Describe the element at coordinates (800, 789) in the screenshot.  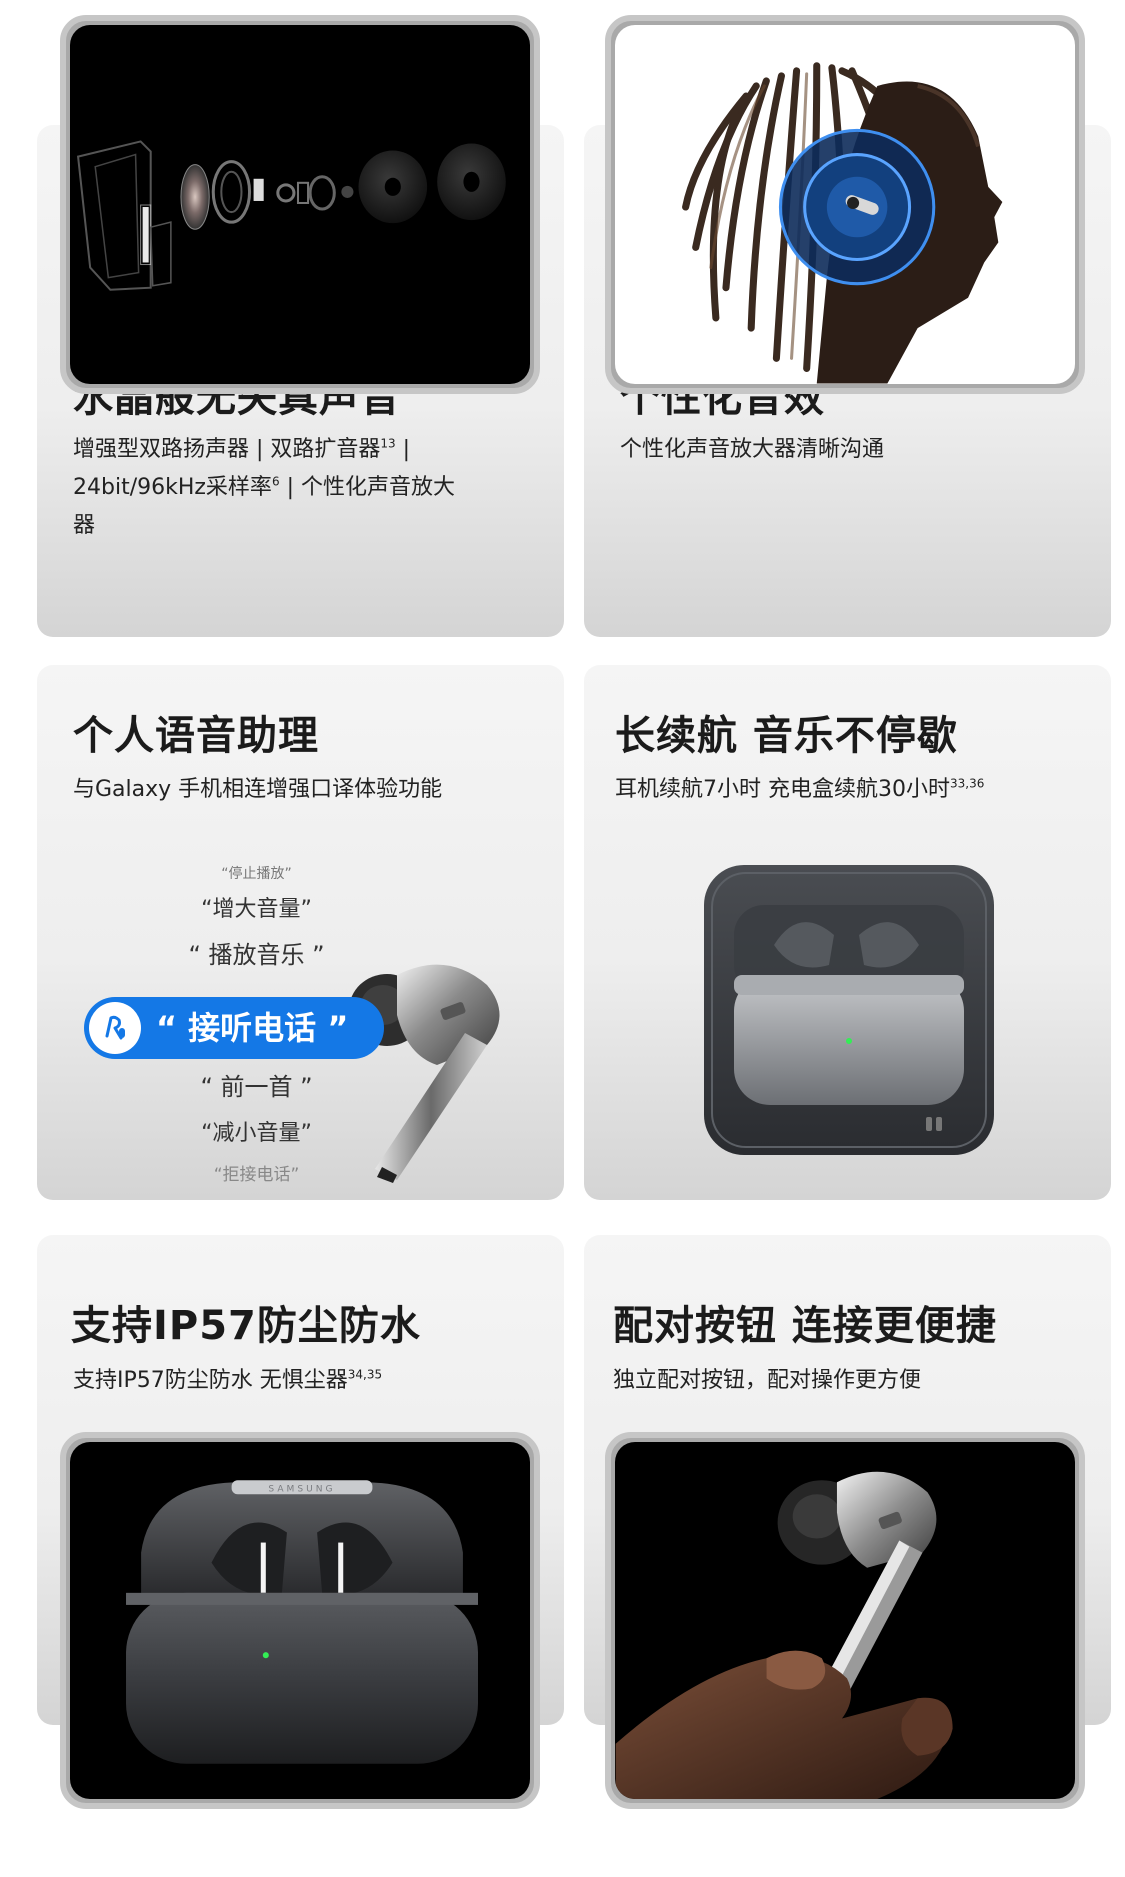
I see `card-description: 耳机续航7小时 充电盒续航30小时33,36` at that location.